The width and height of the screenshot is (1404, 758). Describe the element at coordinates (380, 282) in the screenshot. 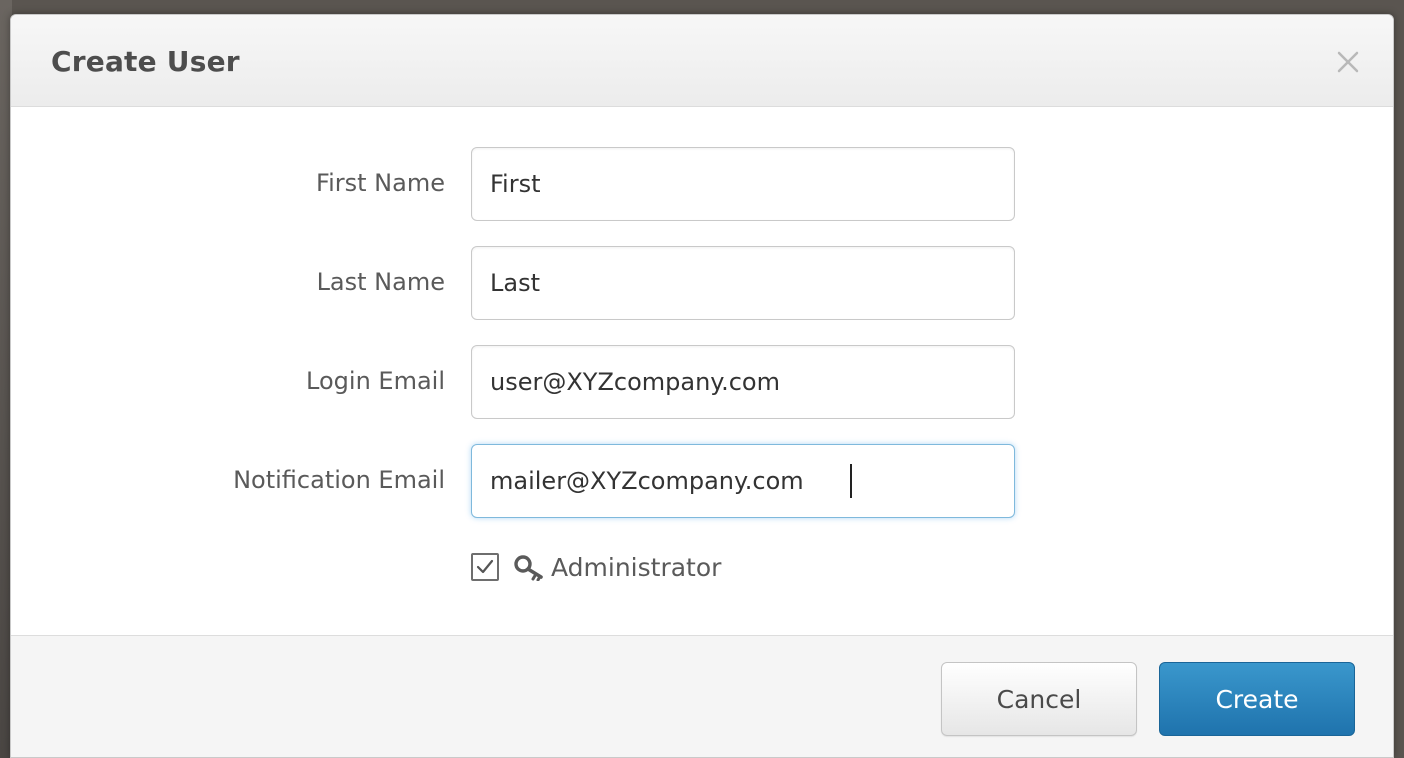

I see `last-name-label: Last Name` at that location.